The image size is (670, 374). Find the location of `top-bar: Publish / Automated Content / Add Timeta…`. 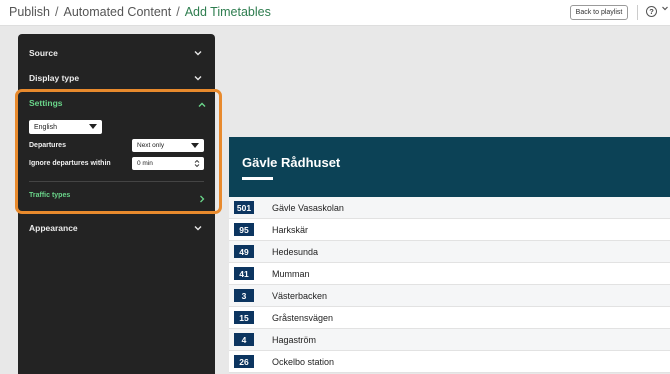

top-bar: Publish / Automated Content / Add Timeta… is located at coordinates (335, 13).